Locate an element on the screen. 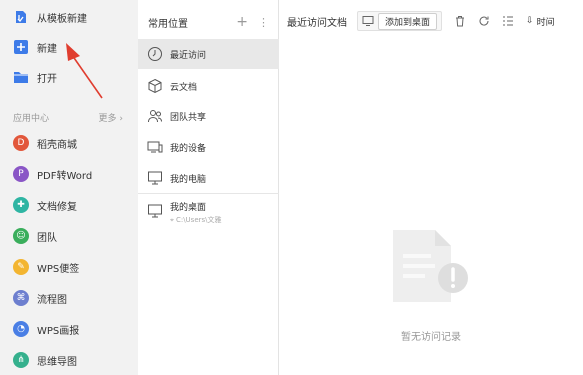 The image size is (583, 375). empty-document-icon is located at coordinates (431, 268).